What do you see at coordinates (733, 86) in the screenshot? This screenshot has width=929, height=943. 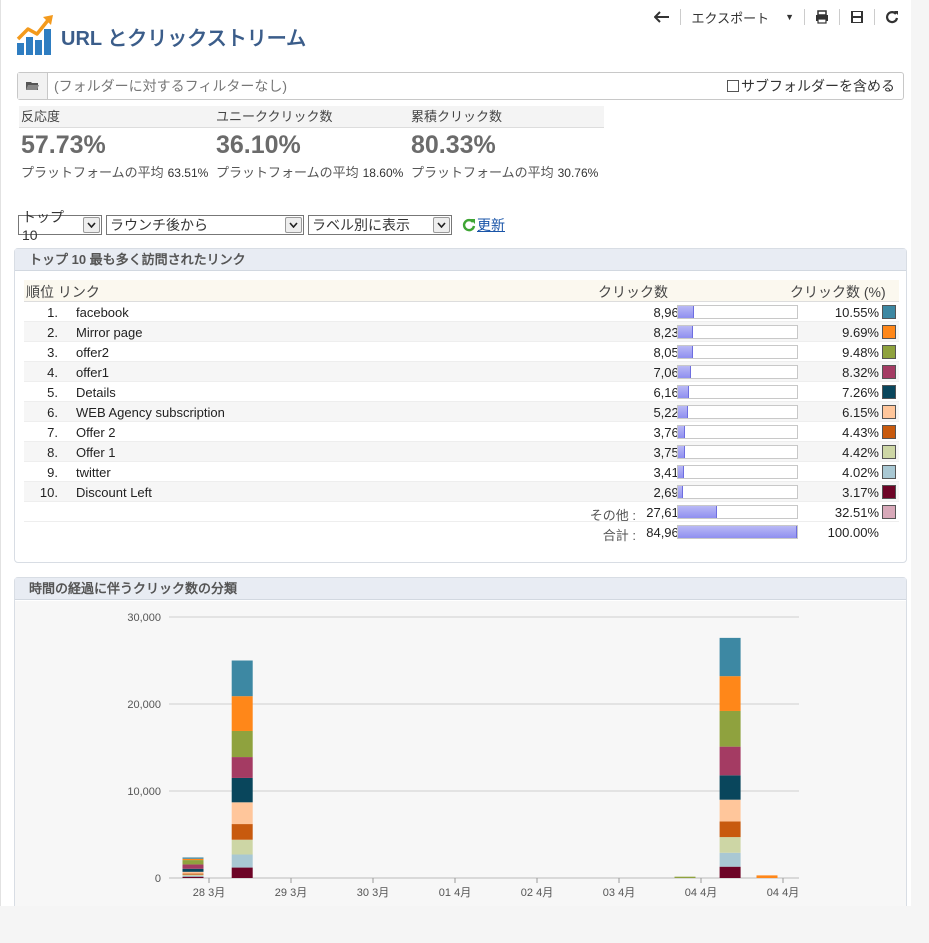 I see `checkbox-box` at bounding box center [733, 86].